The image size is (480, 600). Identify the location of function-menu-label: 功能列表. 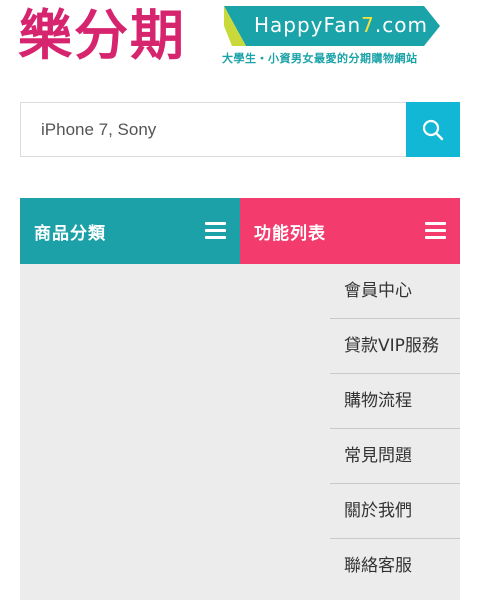
(290, 233).